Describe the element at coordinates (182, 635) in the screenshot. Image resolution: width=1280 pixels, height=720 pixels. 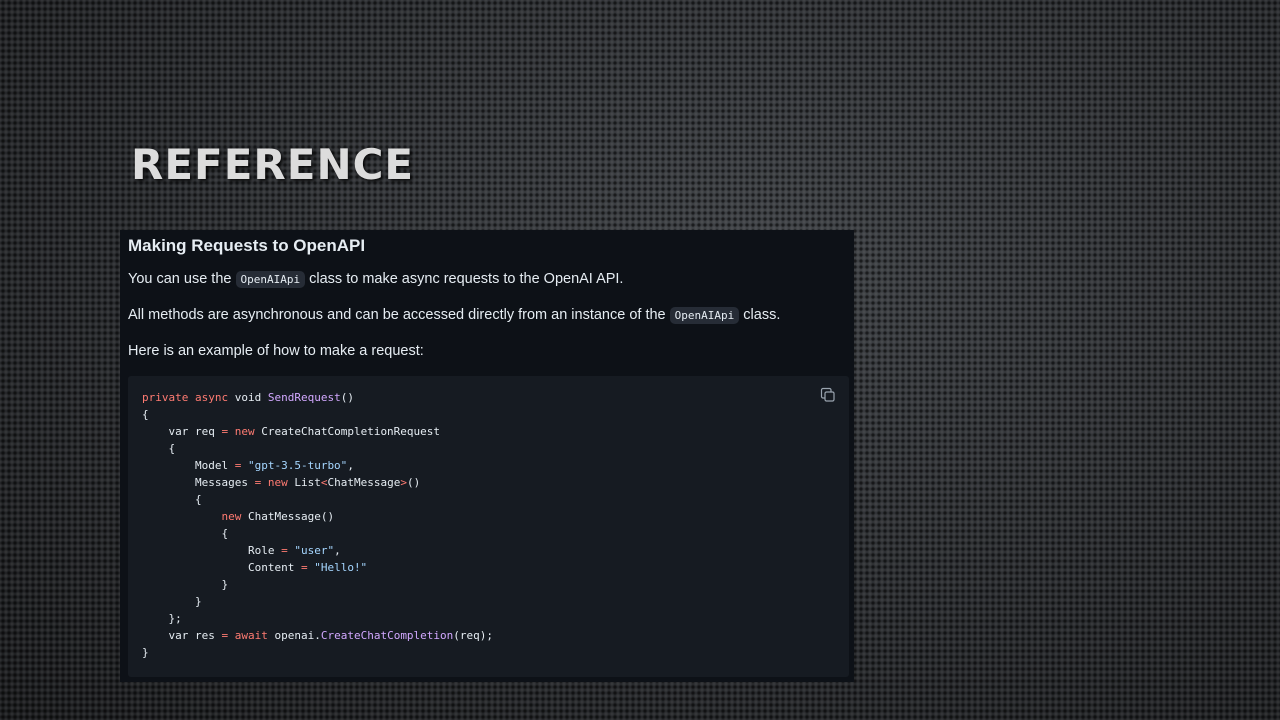
I see `code-token: var res` at that location.